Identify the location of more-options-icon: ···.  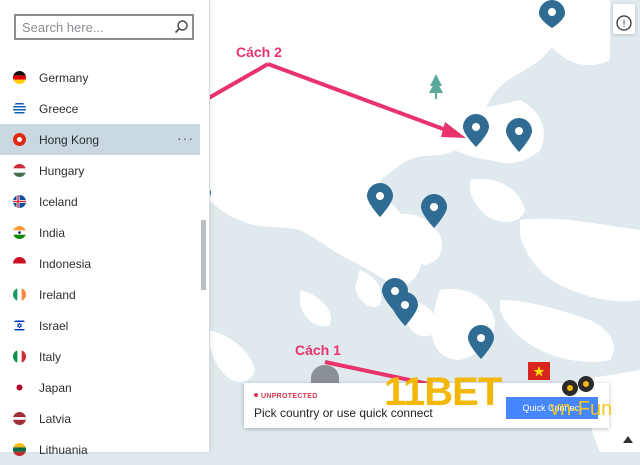
(185, 138).